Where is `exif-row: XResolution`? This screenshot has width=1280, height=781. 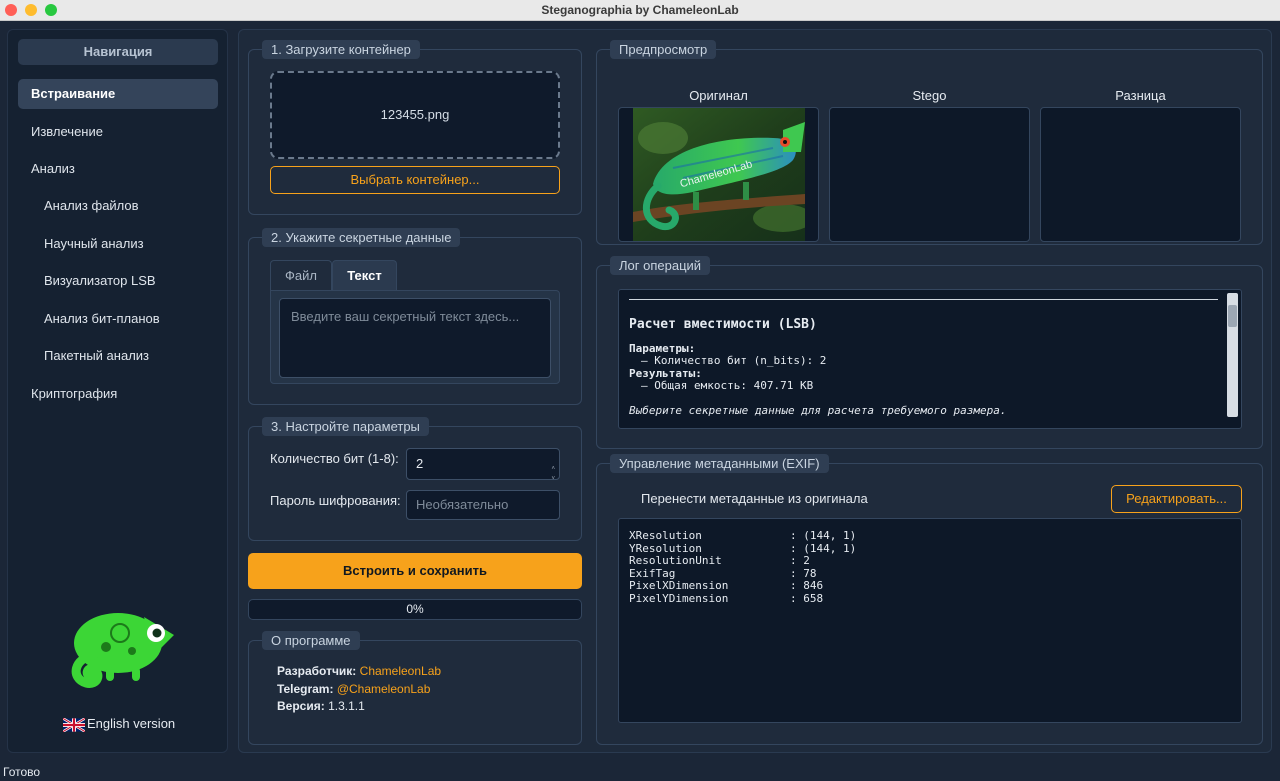
exif-row: XResolution is located at coordinates (665, 535).